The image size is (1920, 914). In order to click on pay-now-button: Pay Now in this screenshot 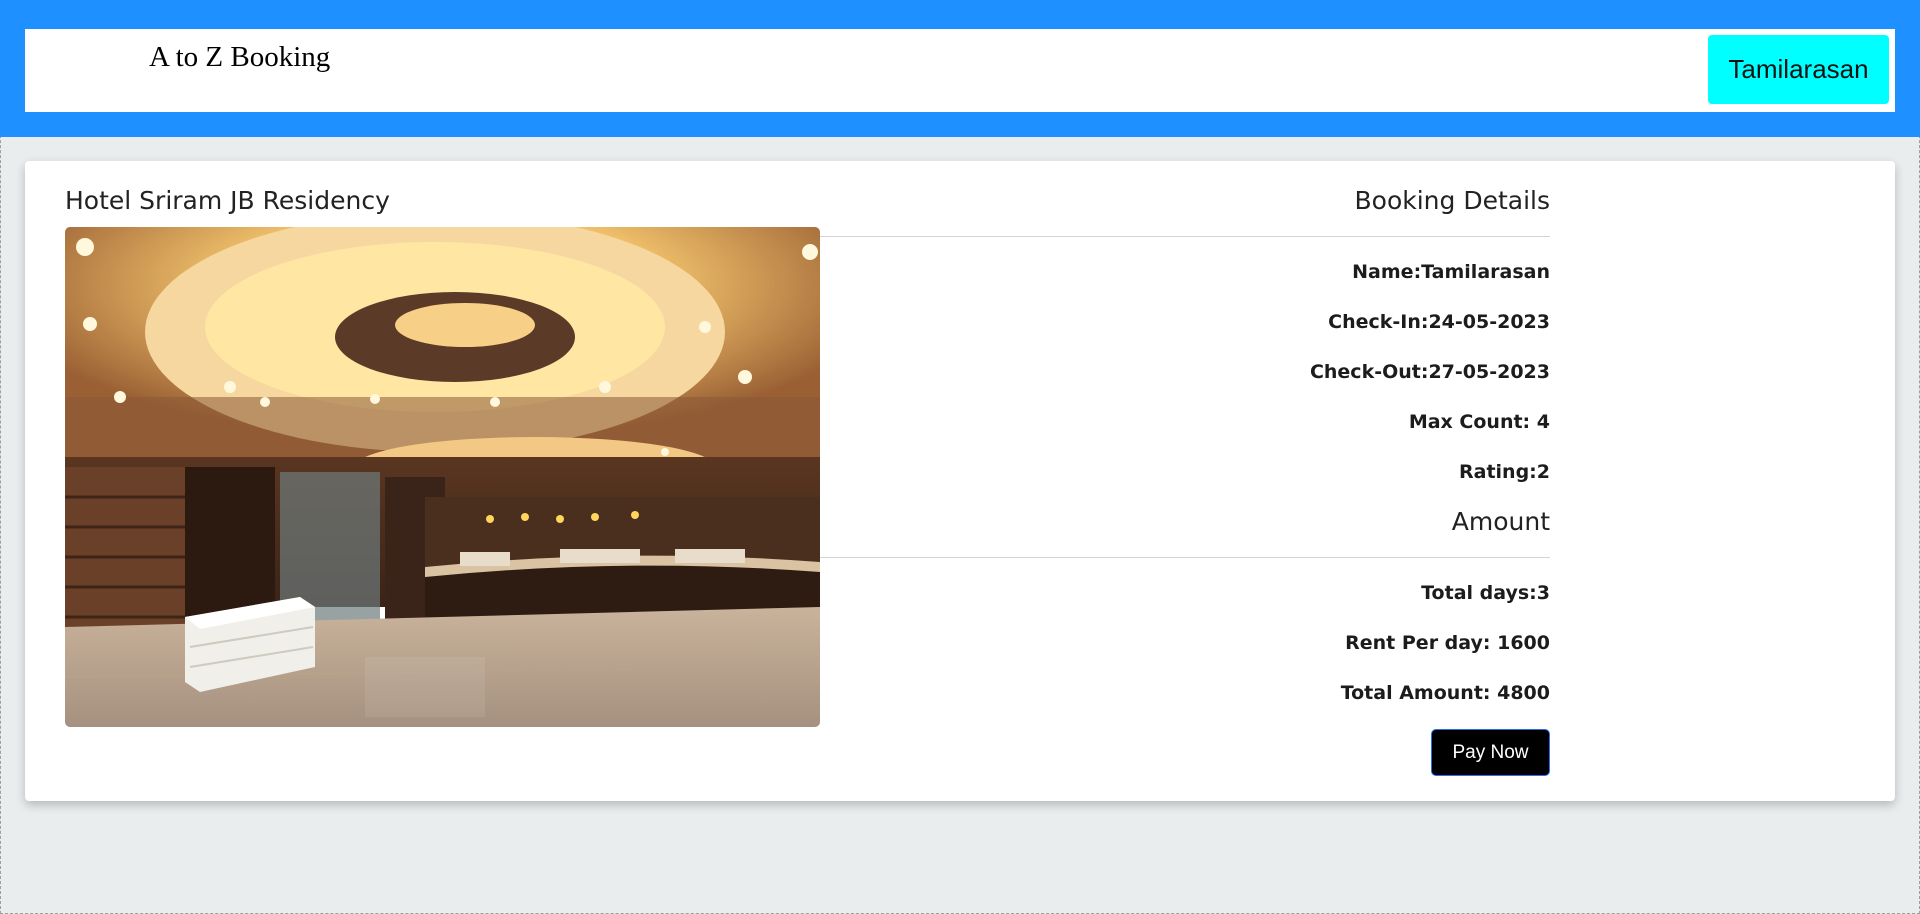, I will do `click(1490, 752)`.